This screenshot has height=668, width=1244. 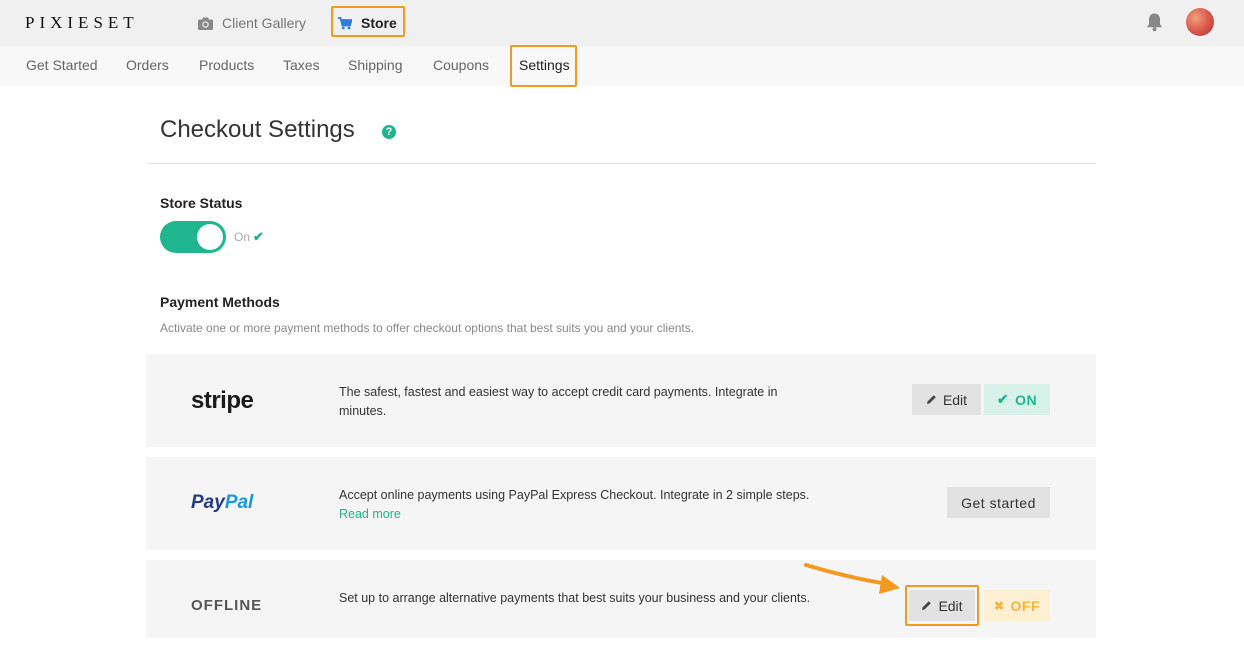 What do you see at coordinates (942, 605) in the screenshot?
I see `offline-edit-highlight-box` at bounding box center [942, 605].